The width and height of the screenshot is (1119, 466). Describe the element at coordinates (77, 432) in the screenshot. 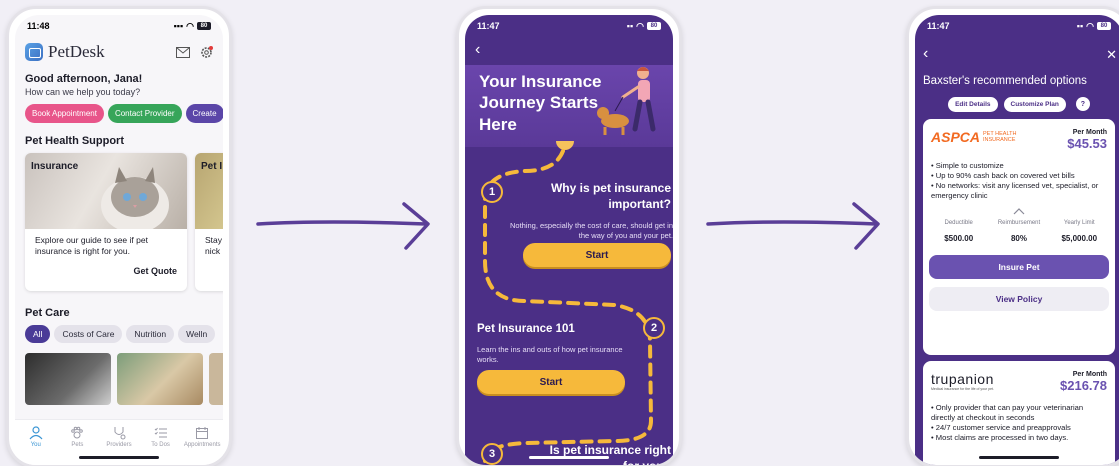

I see `paw-icon` at that location.